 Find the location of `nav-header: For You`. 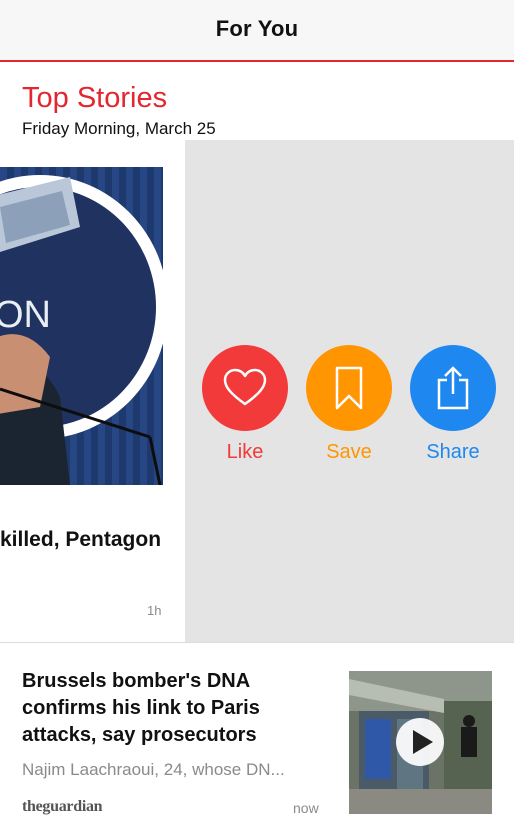

nav-header: For You is located at coordinates (257, 31).